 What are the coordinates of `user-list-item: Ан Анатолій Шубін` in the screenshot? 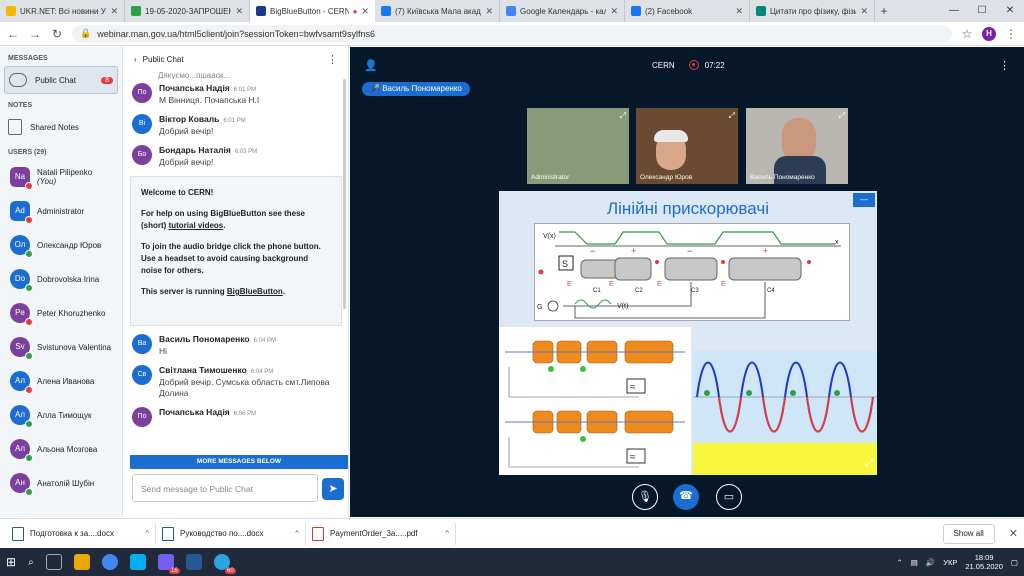 It's located at (61, 483).